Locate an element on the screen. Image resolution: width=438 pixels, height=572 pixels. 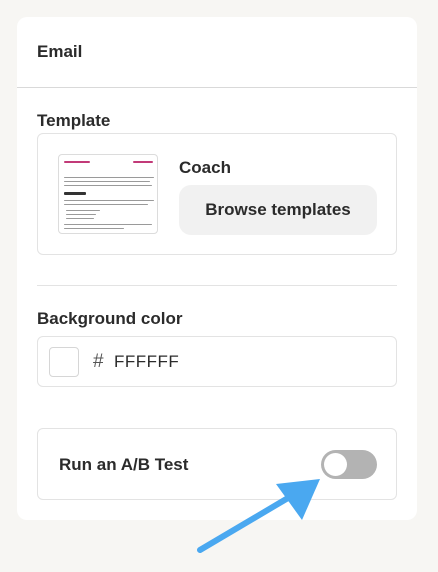
panel-title: Email is located at coordinates (60, 51).